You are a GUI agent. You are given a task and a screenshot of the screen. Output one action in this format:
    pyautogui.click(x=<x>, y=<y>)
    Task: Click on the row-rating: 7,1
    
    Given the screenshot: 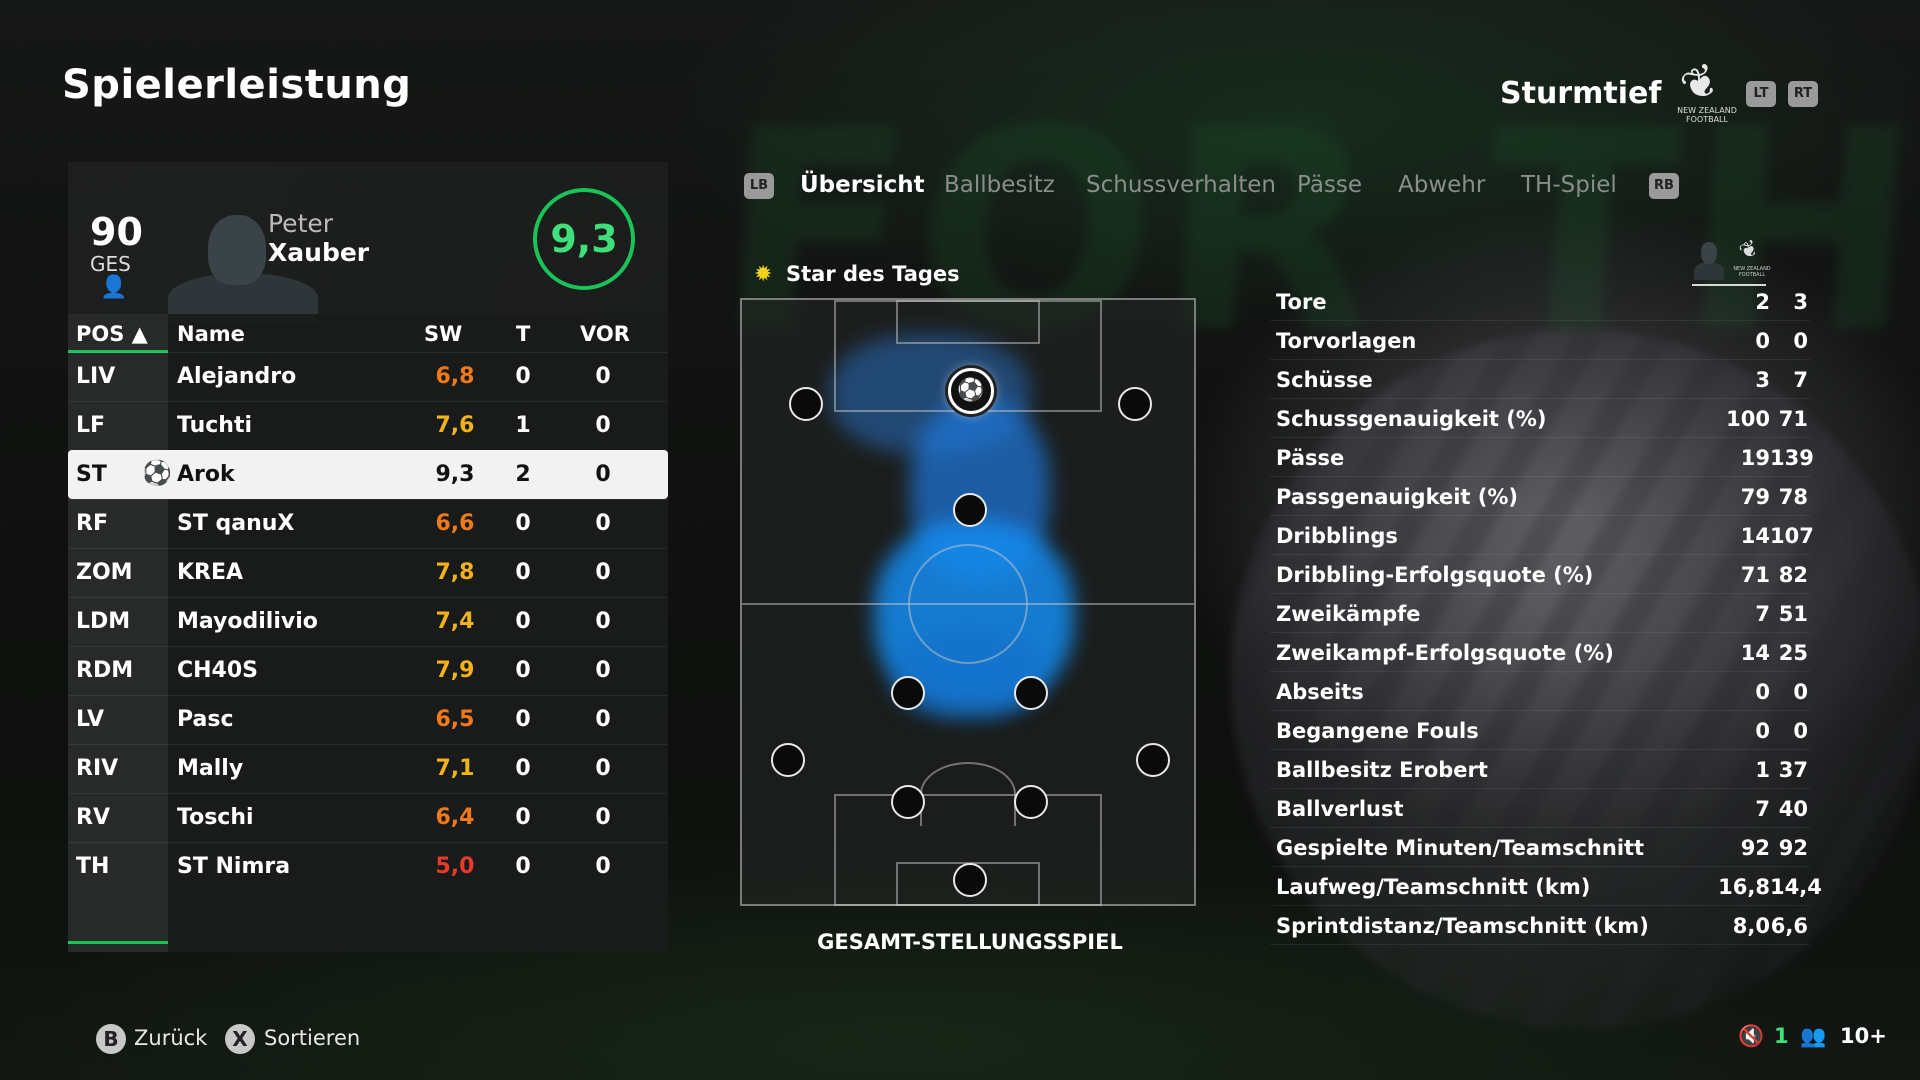 What is the action you would take?
    pyautogui.click(x=455, y=768)
    